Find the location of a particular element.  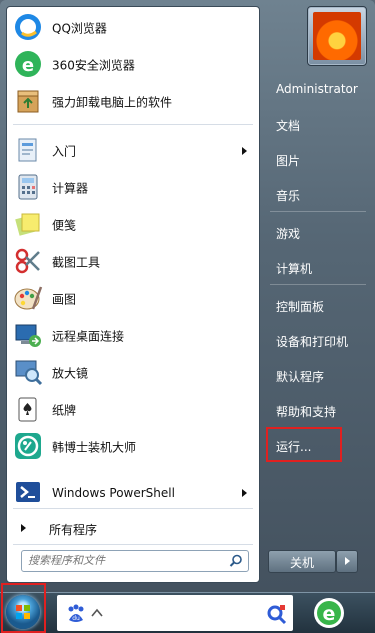

program-solitaire: 纸牌 is located at coordinates (133, 410).